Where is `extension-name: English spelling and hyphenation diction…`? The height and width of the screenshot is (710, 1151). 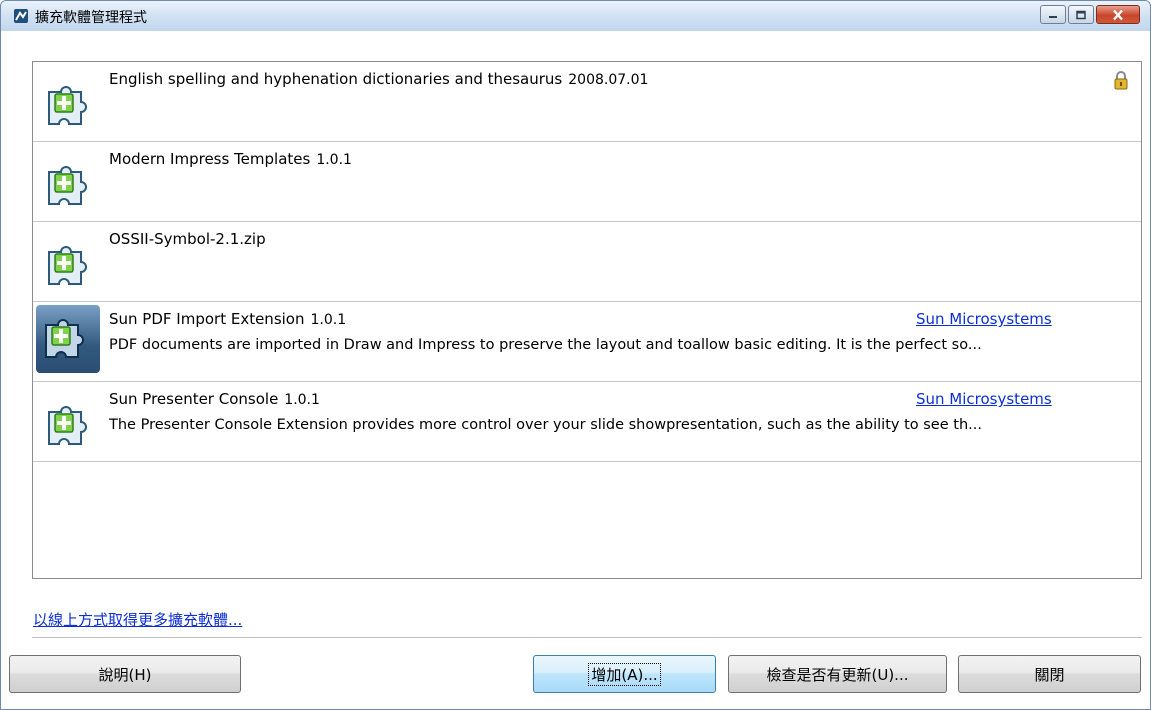
extension-name: English spelling and hyphenation diction… is located at coordinates (336, 79).